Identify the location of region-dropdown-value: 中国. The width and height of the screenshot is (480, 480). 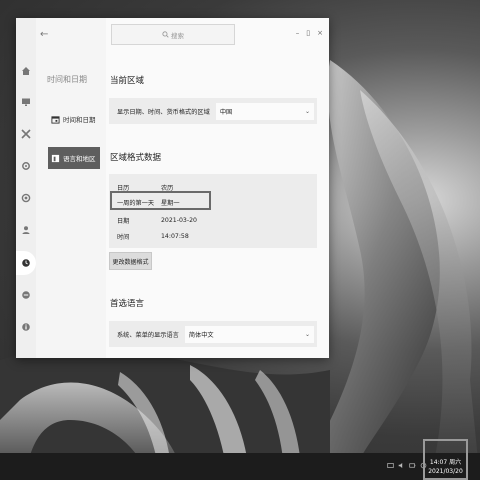
(226, 112).